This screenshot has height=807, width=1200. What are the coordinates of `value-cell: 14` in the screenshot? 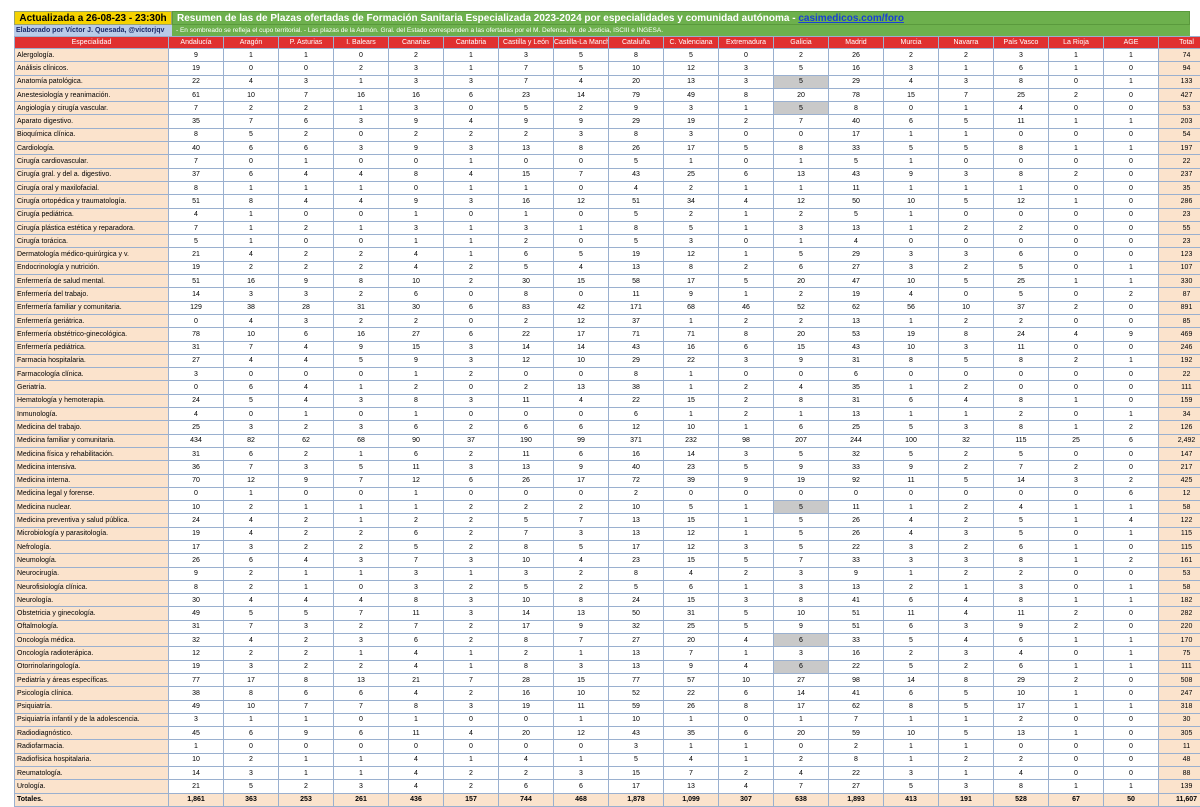 It's located at (581, 94).